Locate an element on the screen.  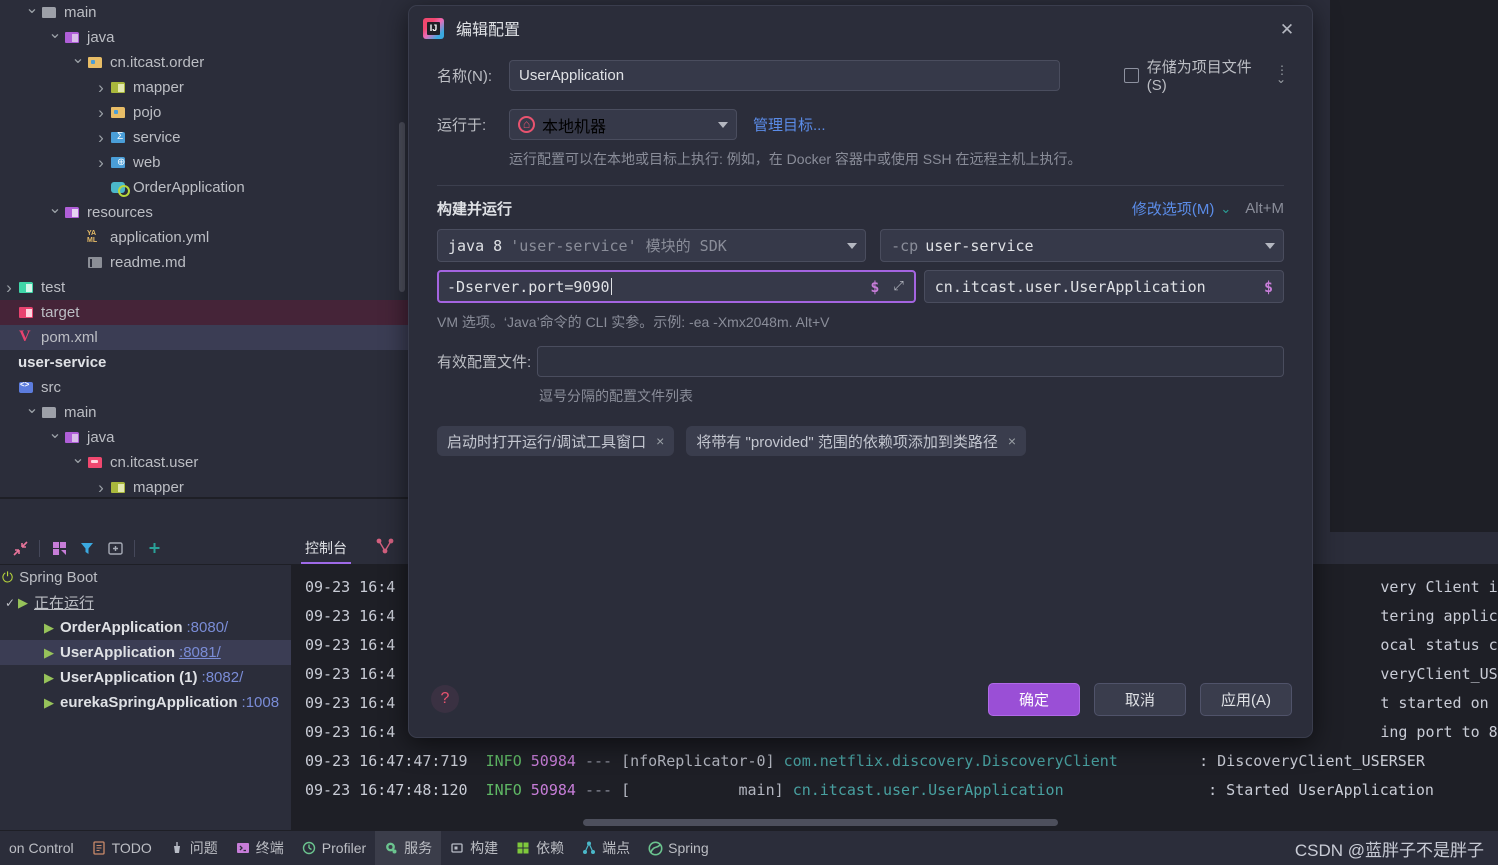
tree-row: resources is located at coordinates (205, 212).